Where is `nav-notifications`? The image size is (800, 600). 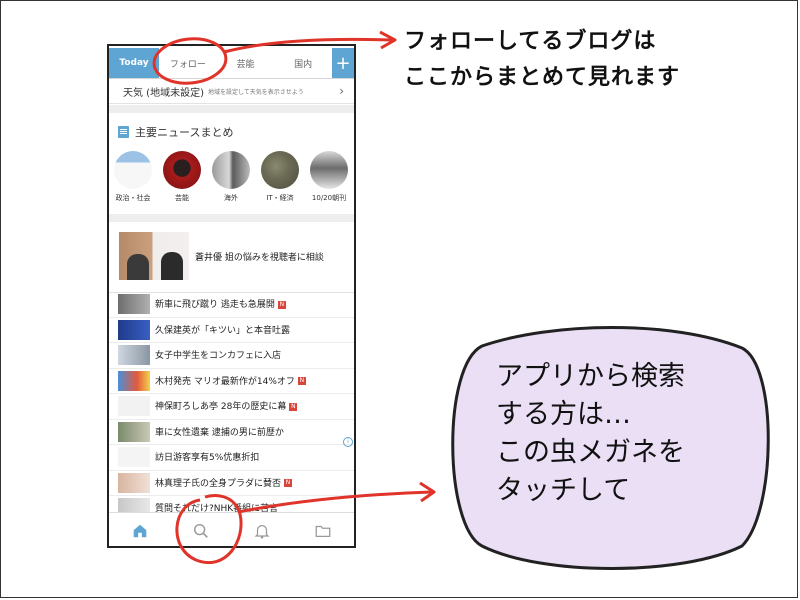 nav-notifications is located at coordinates (262, 529).